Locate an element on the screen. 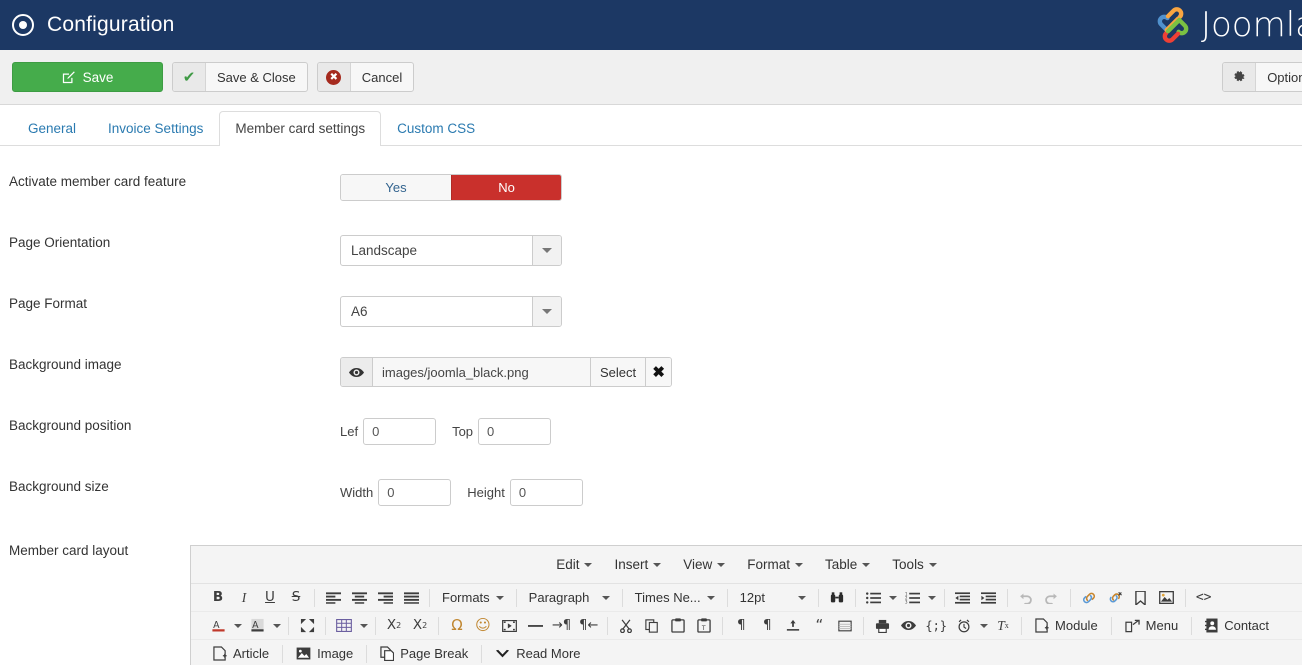 The width and height of the screenshot is (1302, 665). table-icon is located at coordinates (344, 626).